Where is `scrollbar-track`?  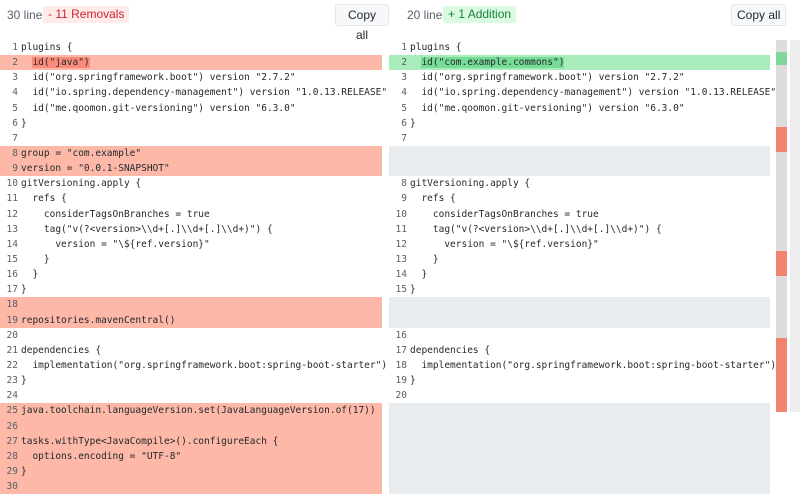 scrollbar-track is located at coordinates (795, 226).